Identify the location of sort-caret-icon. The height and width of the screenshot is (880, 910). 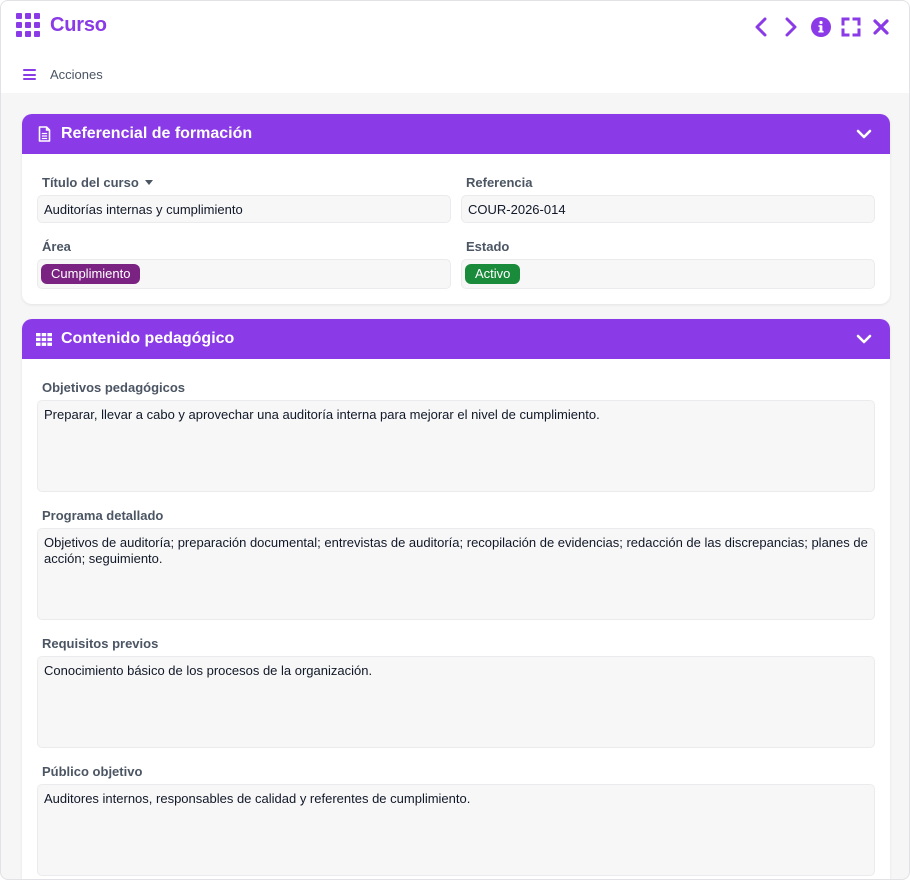
(148, 182).